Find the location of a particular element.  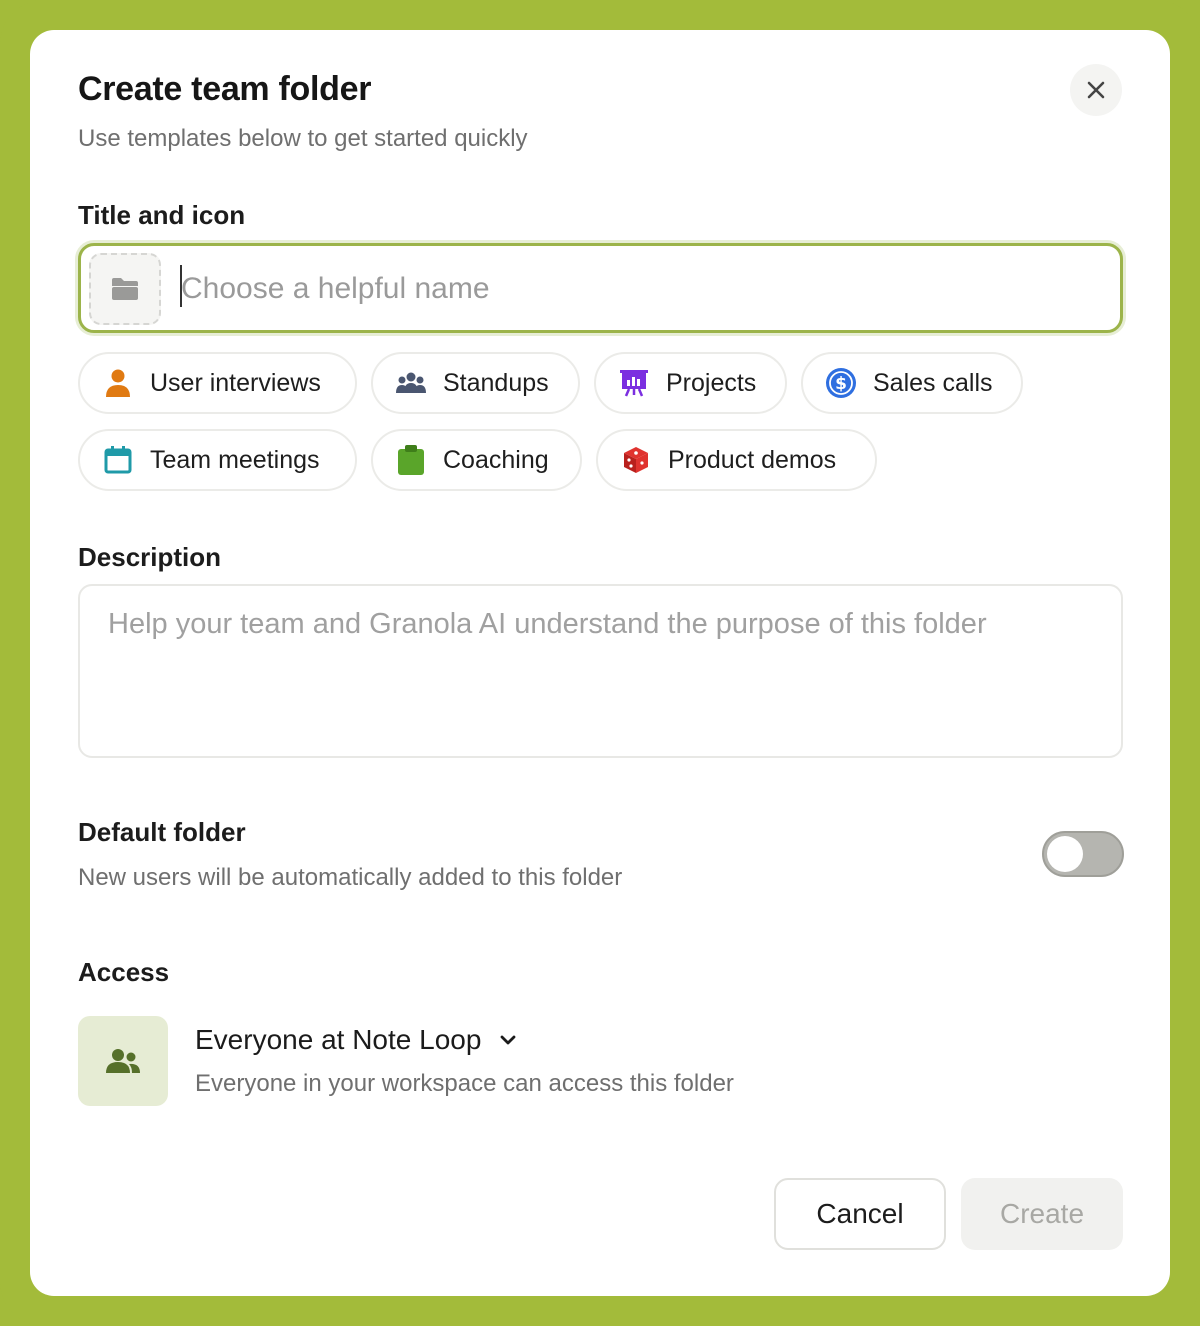

default-folder-toggle is located at coordinates (1083, 854).